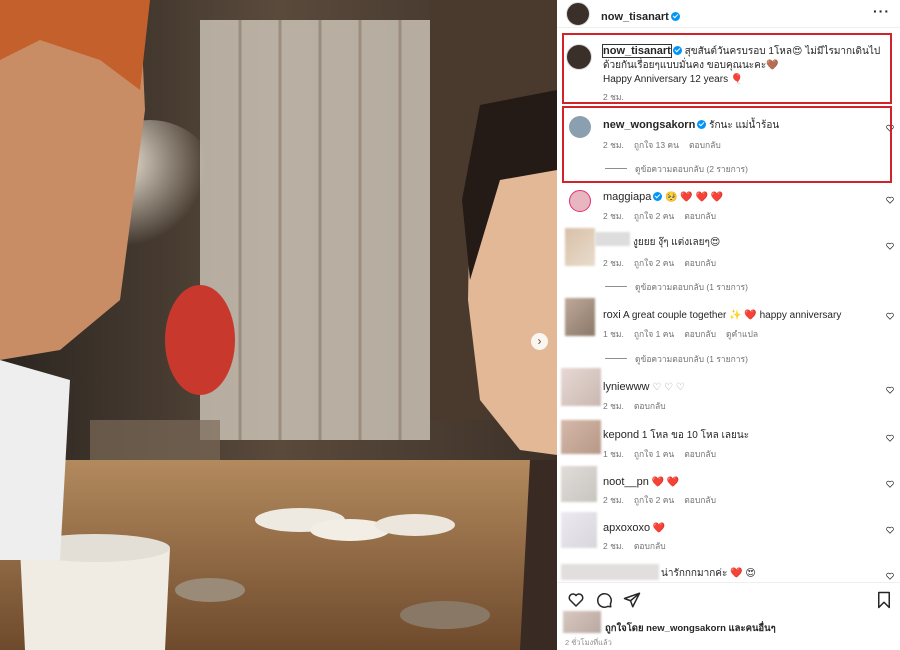 The width and height of the screenshot is (900, 650). What do you see at coordinates (632, 600) in the screenshot?
I see `share-icon` at bounding box center [632, 600].